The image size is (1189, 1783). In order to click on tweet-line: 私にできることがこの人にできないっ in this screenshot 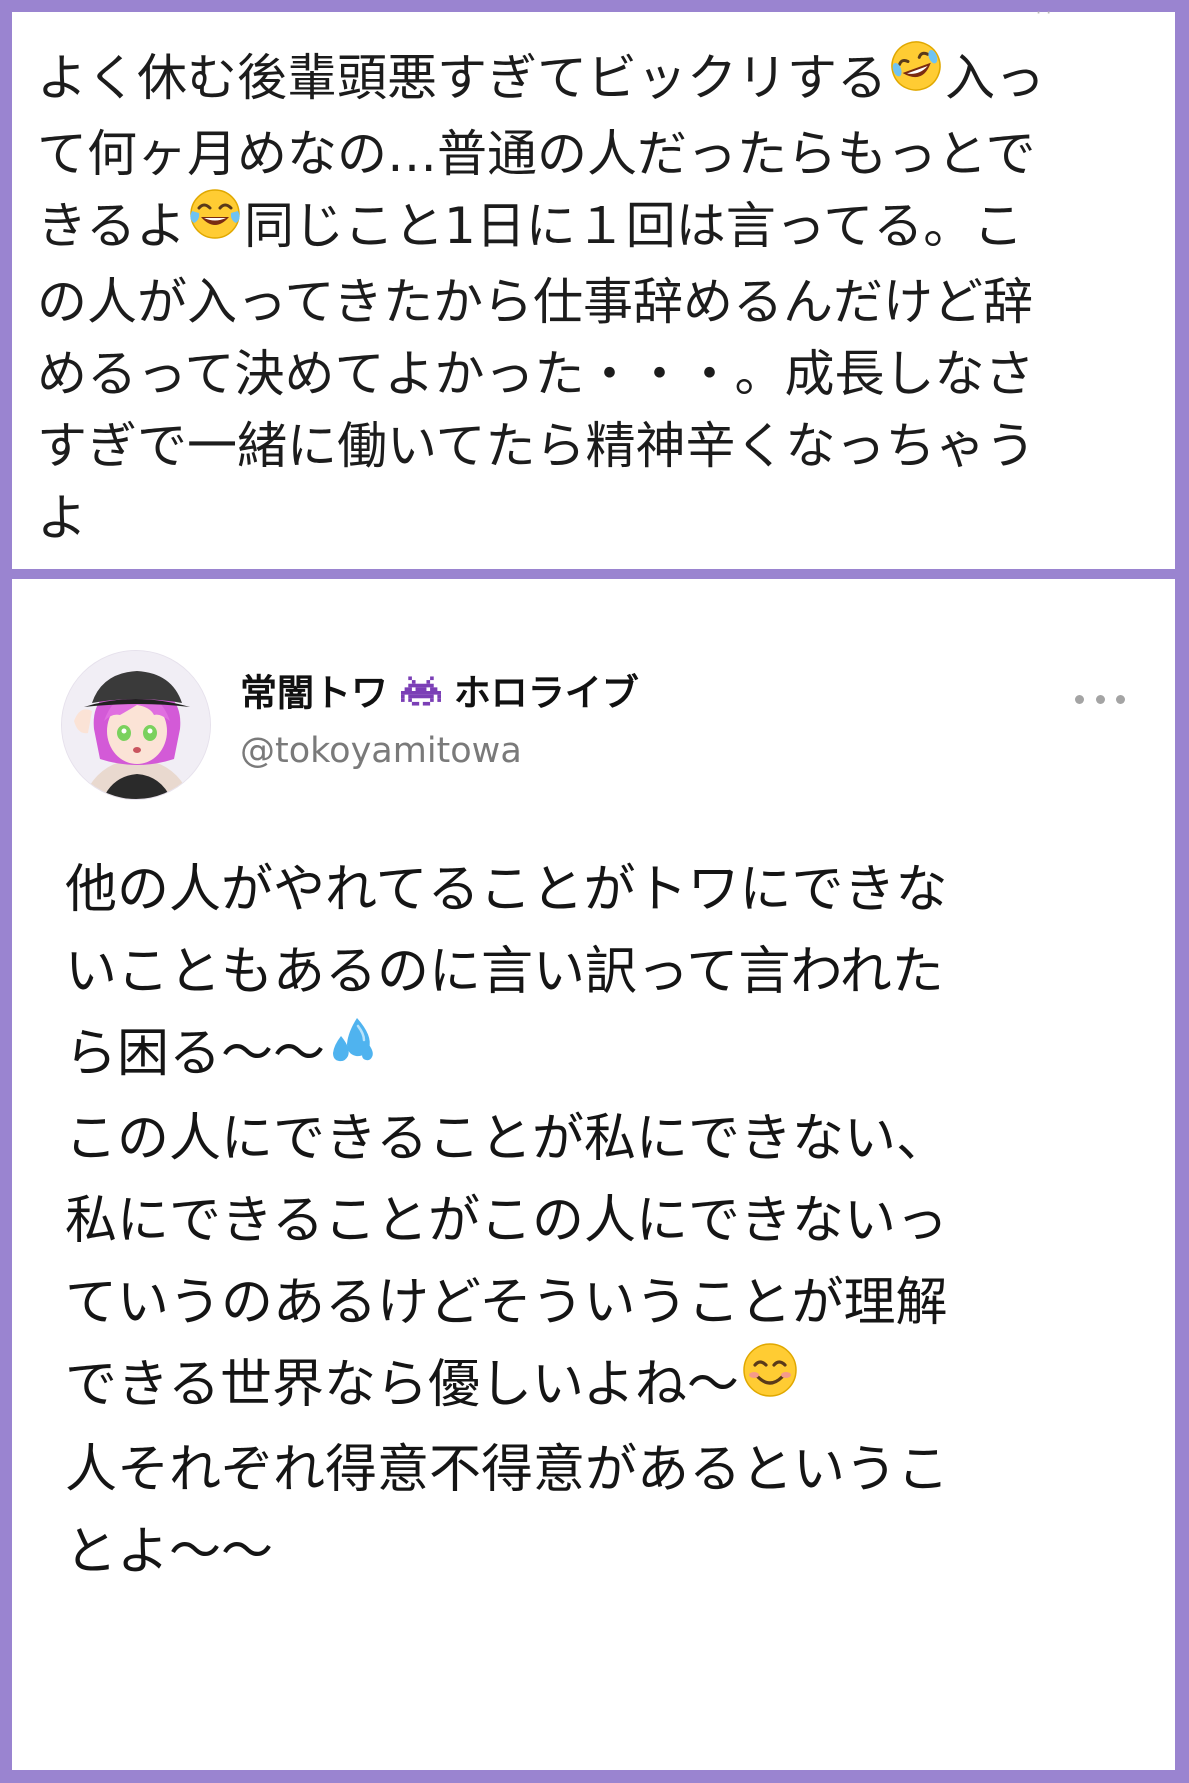, I will do `click(605, 1221)`.